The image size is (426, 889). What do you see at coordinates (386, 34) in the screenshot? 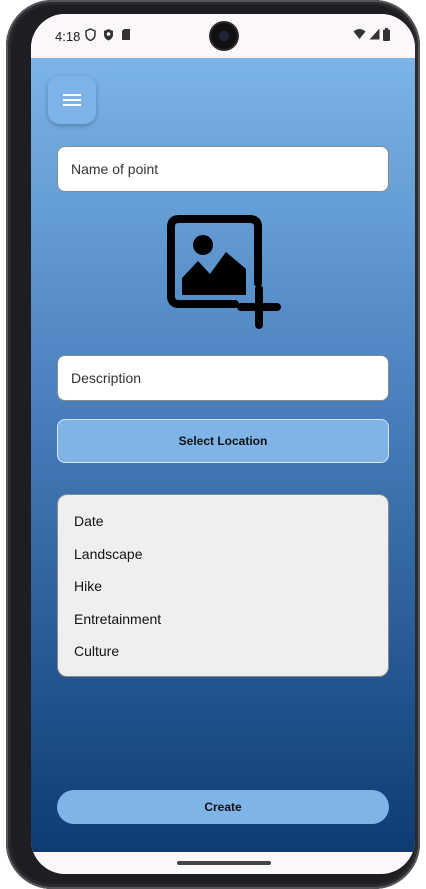
I see `battery-icon` at bounding box center [386, 34].